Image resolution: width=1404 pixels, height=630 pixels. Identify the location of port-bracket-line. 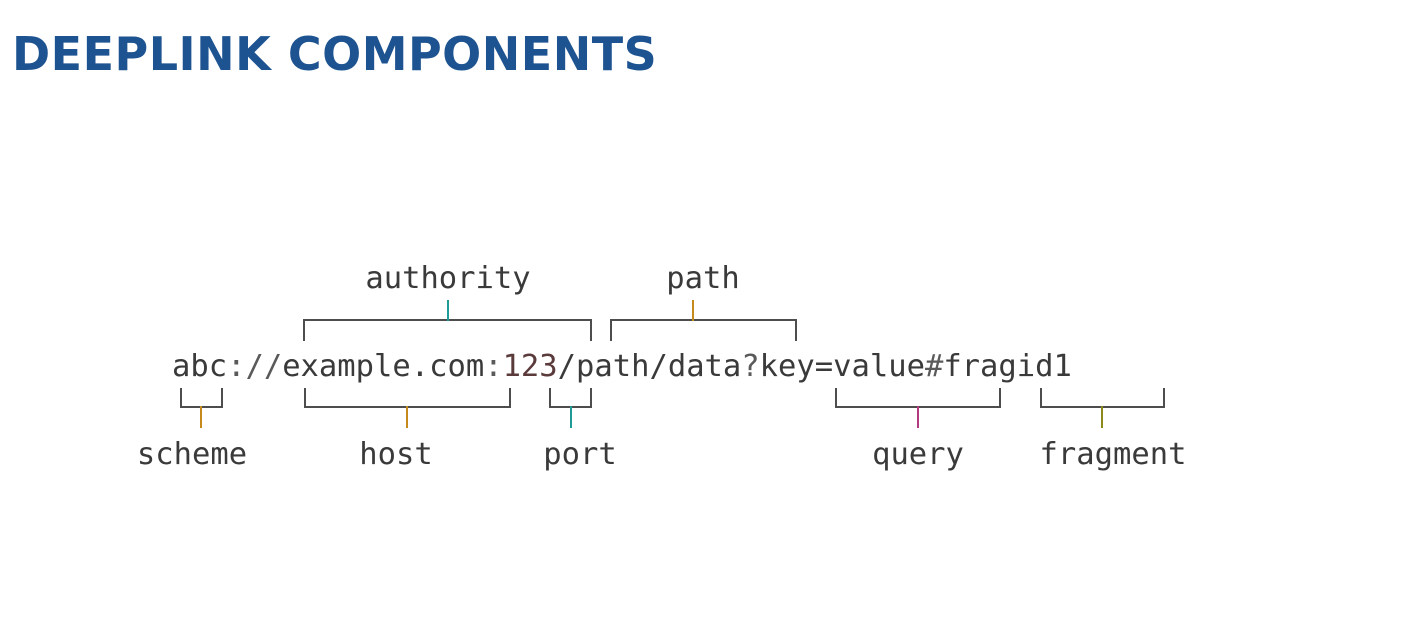
(570, 398).